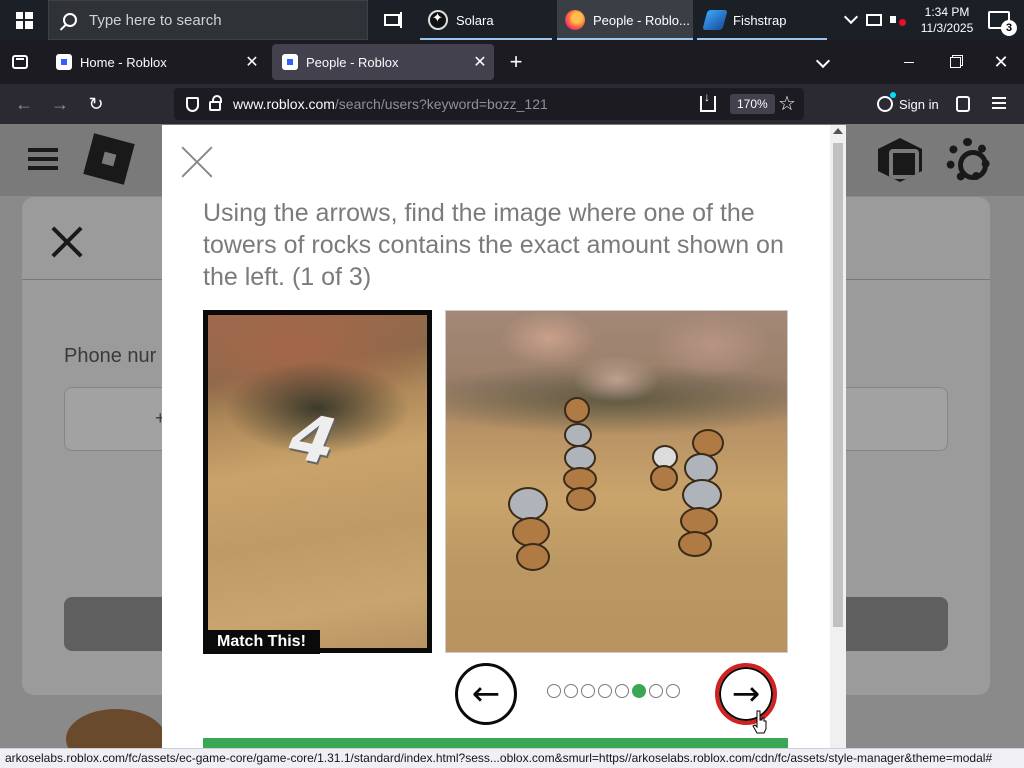 This screenshot has height=768, width=1024. Describe the element at coordinates (495, 743) in the screenshot. I see `submit-button` at that location.